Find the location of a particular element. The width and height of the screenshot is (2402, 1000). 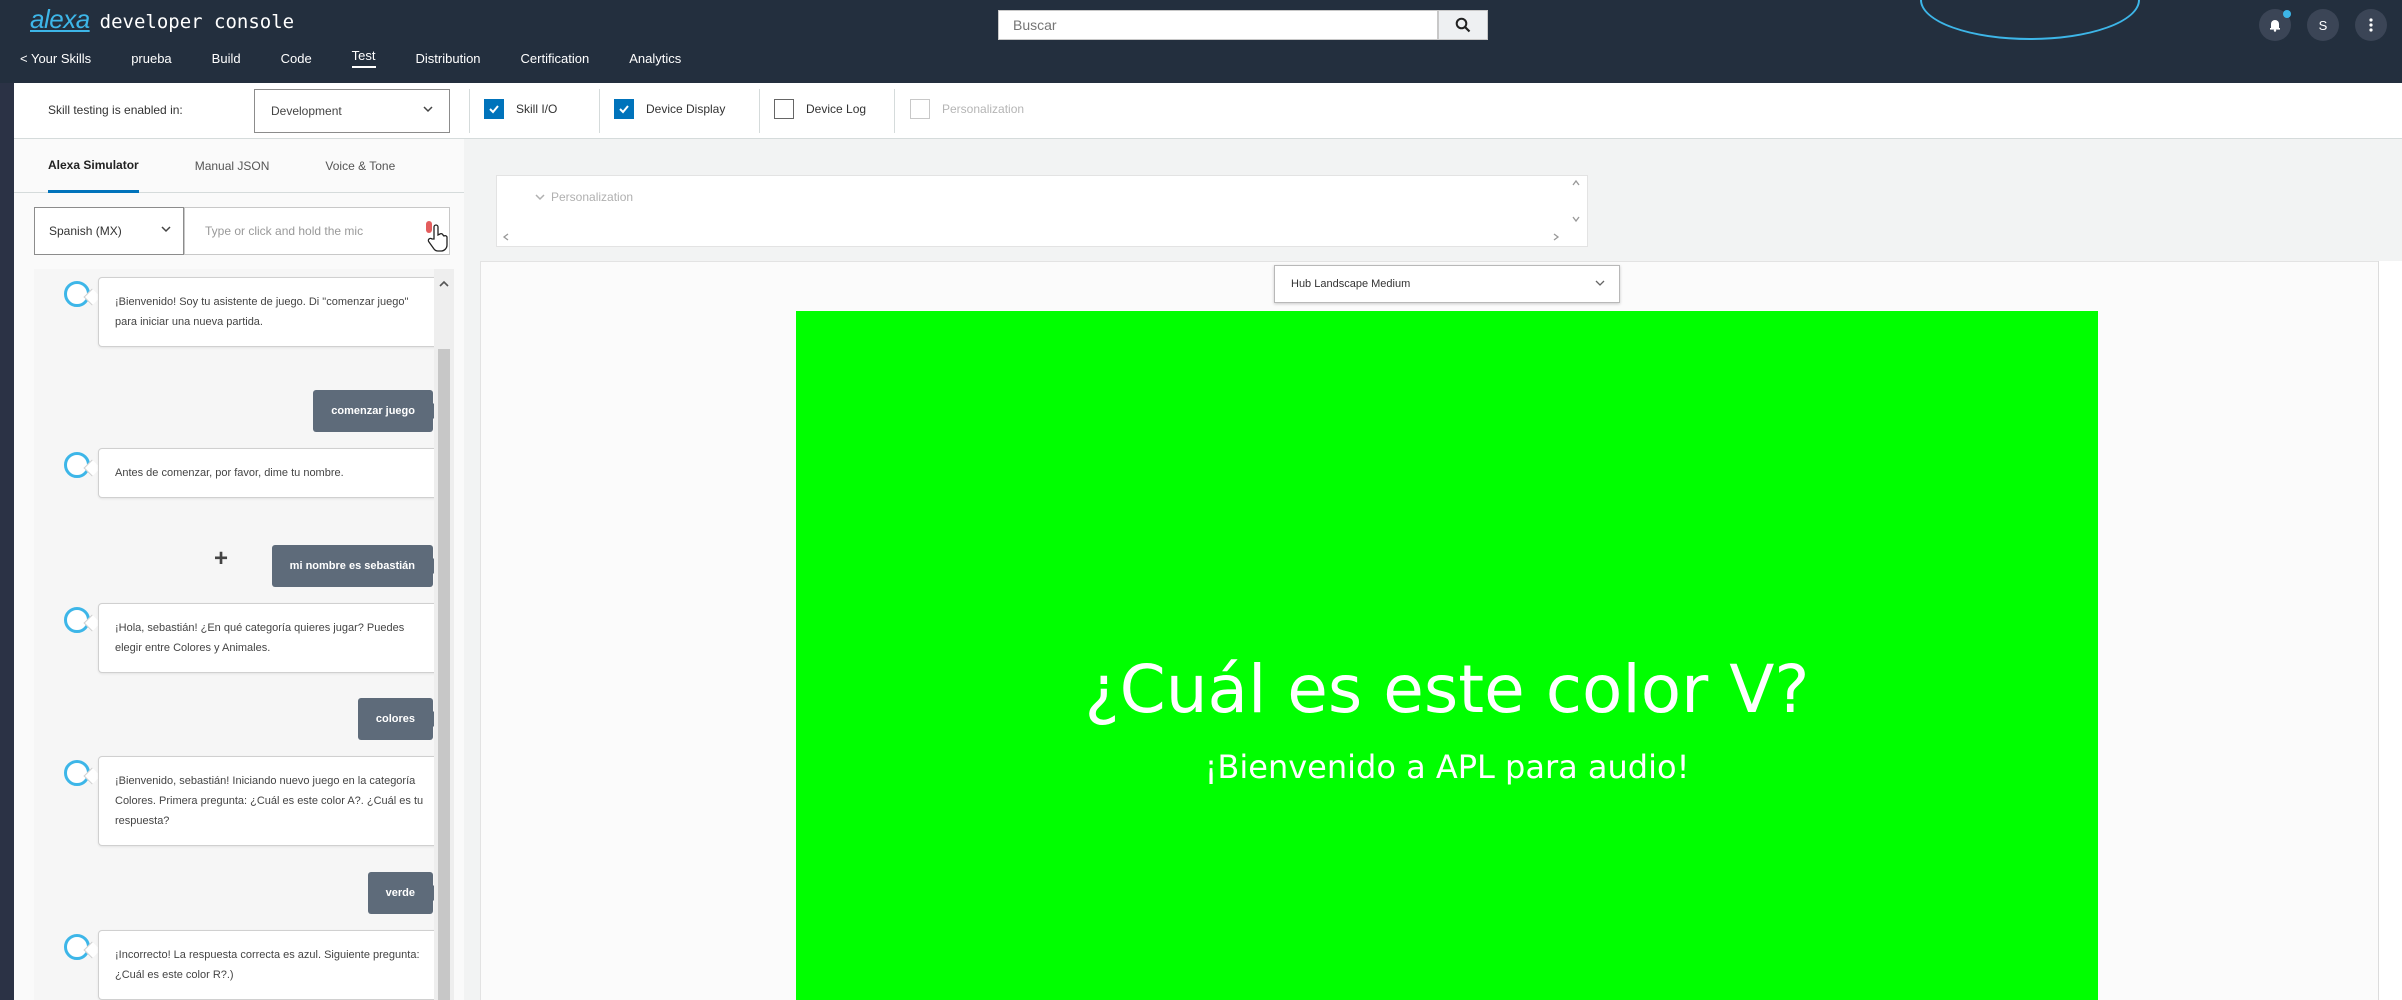

header-icons: S is located at coordinates (2323, 25).